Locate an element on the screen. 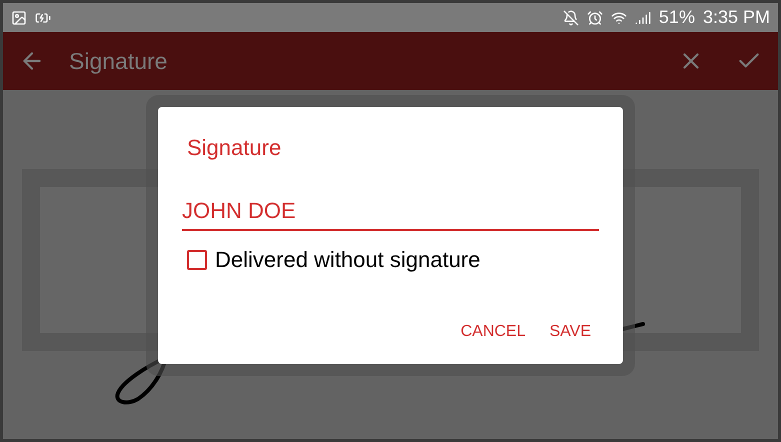 This screenshot has height=442, width=781. image-icon is located at coordinates (19, 18).